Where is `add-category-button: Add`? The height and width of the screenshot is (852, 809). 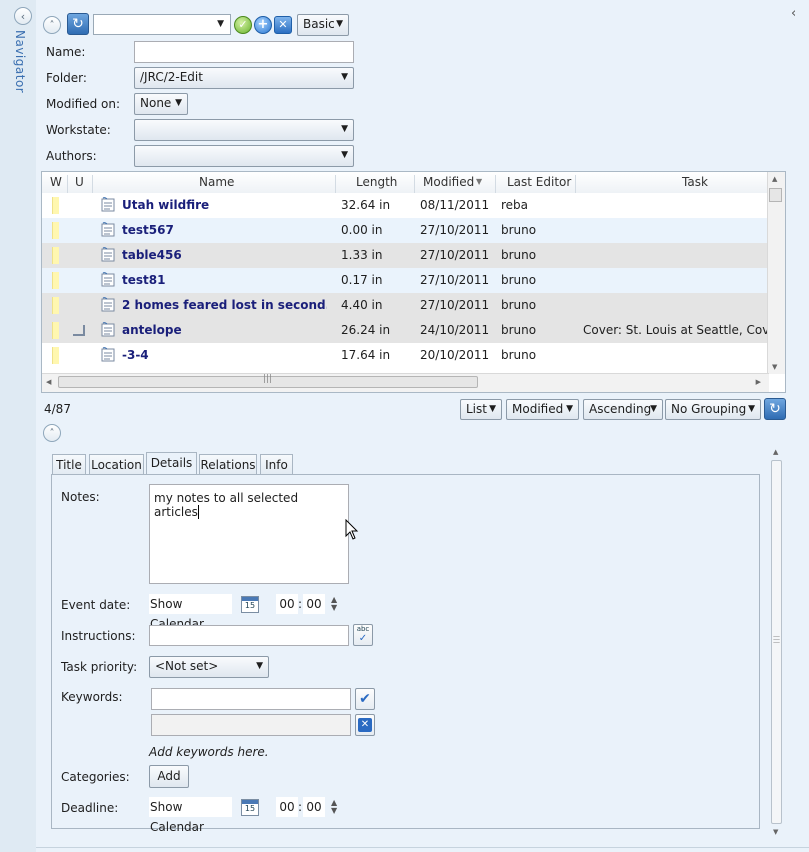
add-category-button: Add is located at coordinates (169, 776).